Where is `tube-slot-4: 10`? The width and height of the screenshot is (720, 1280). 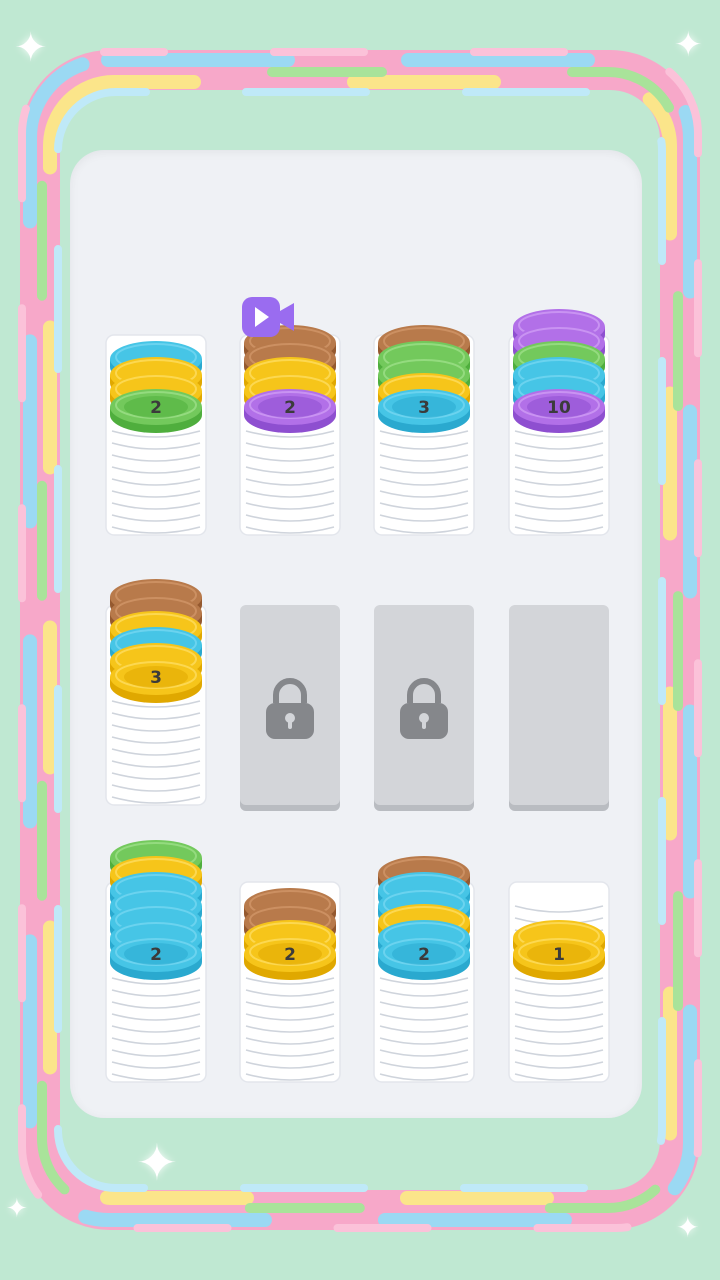
tube-slot-4: 10 is located at coordinates (559, 415).